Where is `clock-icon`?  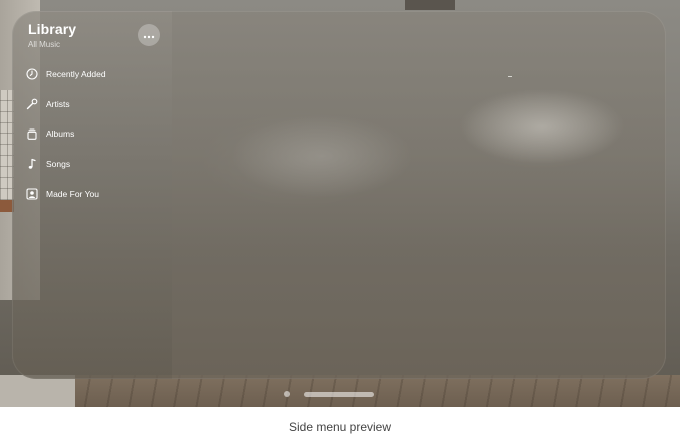
clock-icon is located at coordinates (31, 74).